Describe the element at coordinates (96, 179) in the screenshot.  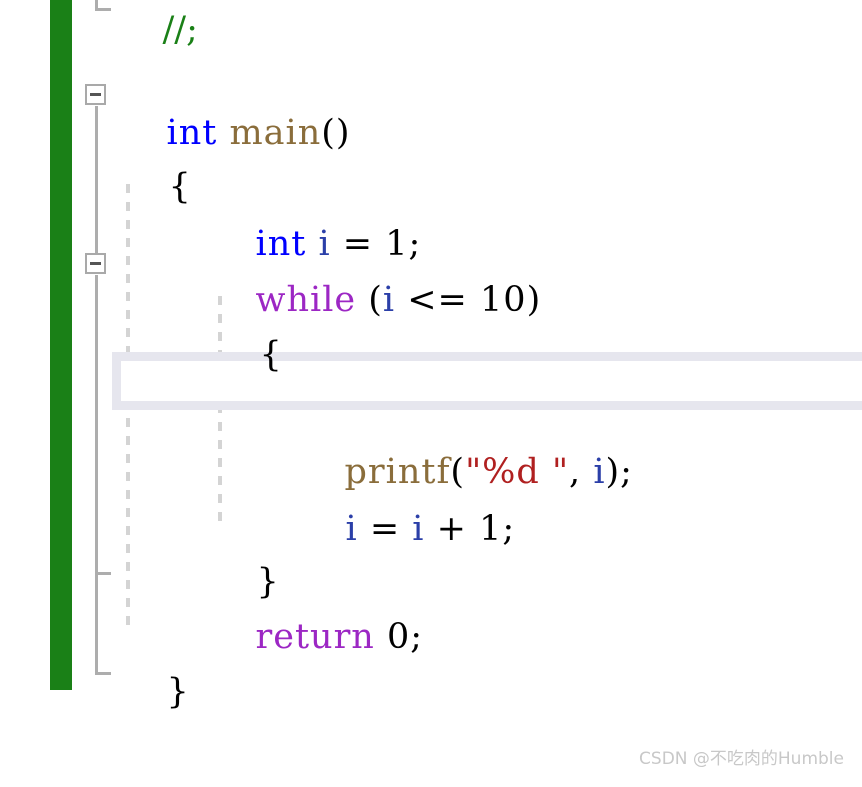
I see `fold-spine-main-upper` at that location.